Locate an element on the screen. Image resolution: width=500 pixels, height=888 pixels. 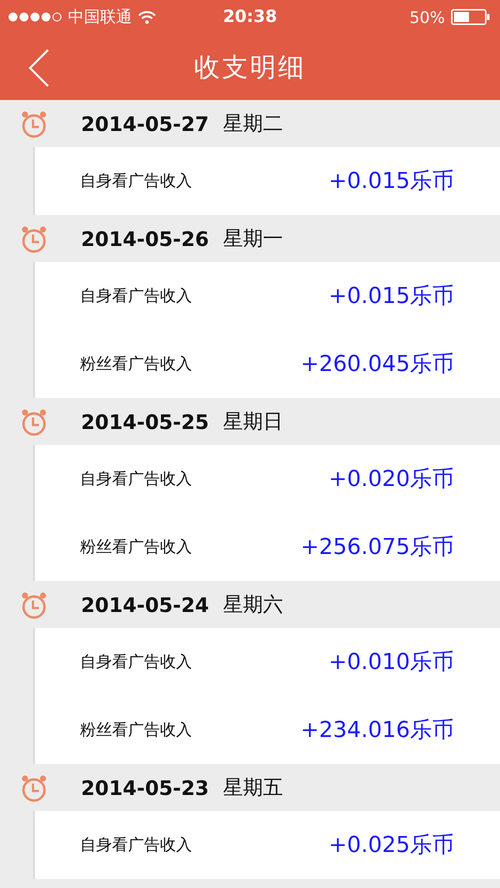
page-title: 收支明细 is located at coordinates (250, 68).